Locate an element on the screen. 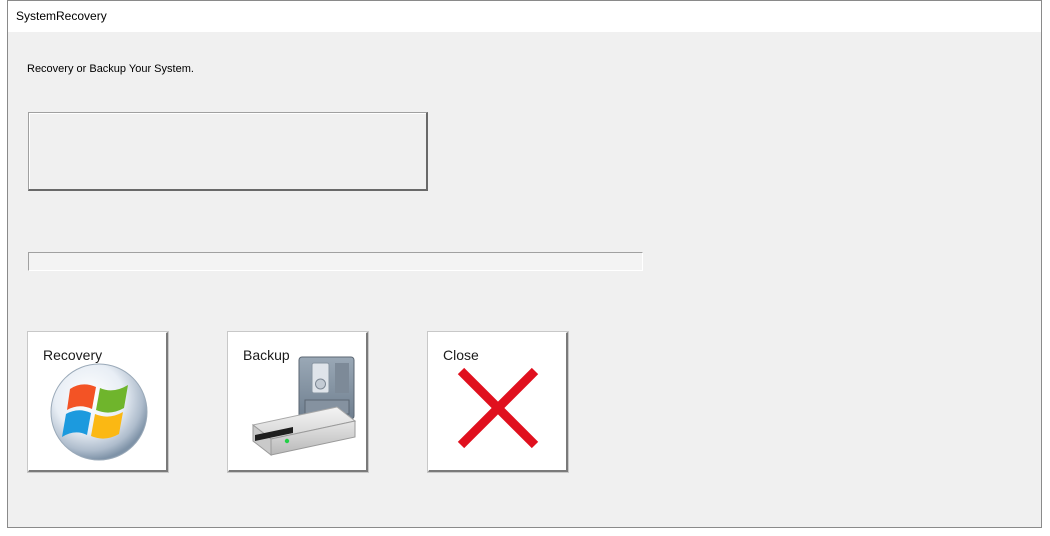  title-bar: SystemRecovery is located at coordinates (524, 16).